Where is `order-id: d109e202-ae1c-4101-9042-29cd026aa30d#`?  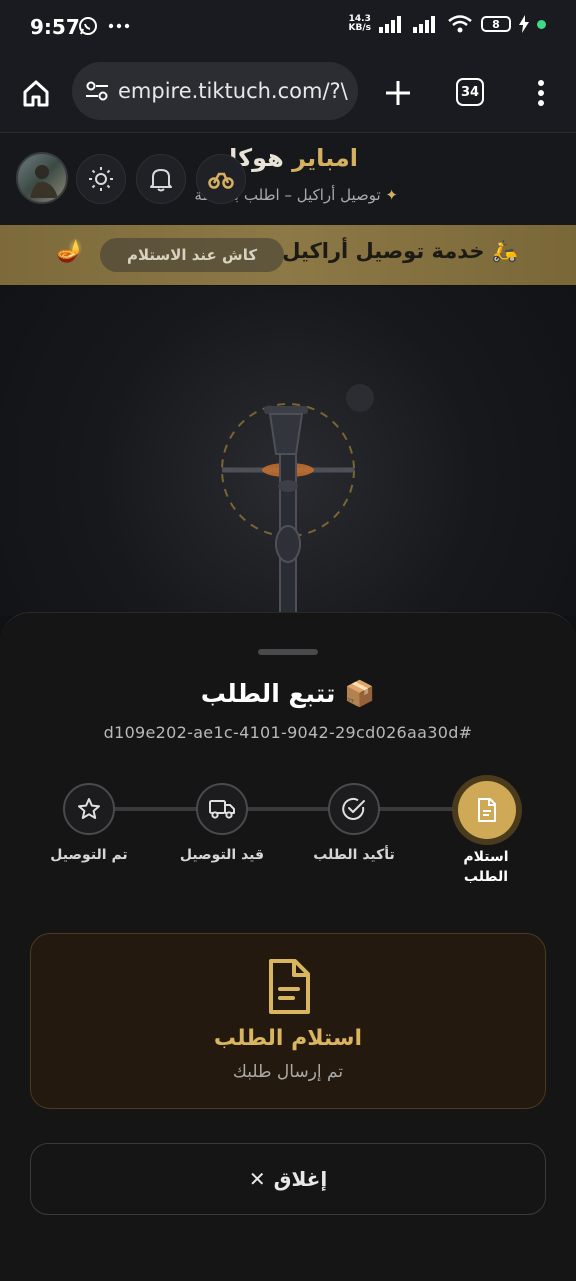 order-id: d109e202-ae1c-4101-9042-29cd026aa30d# is located at coordinates (288, 732).